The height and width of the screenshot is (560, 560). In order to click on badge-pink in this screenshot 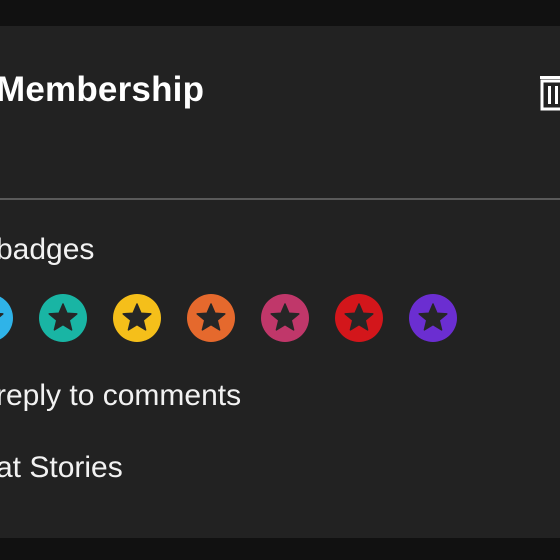, I will do `click(285, 318)`.